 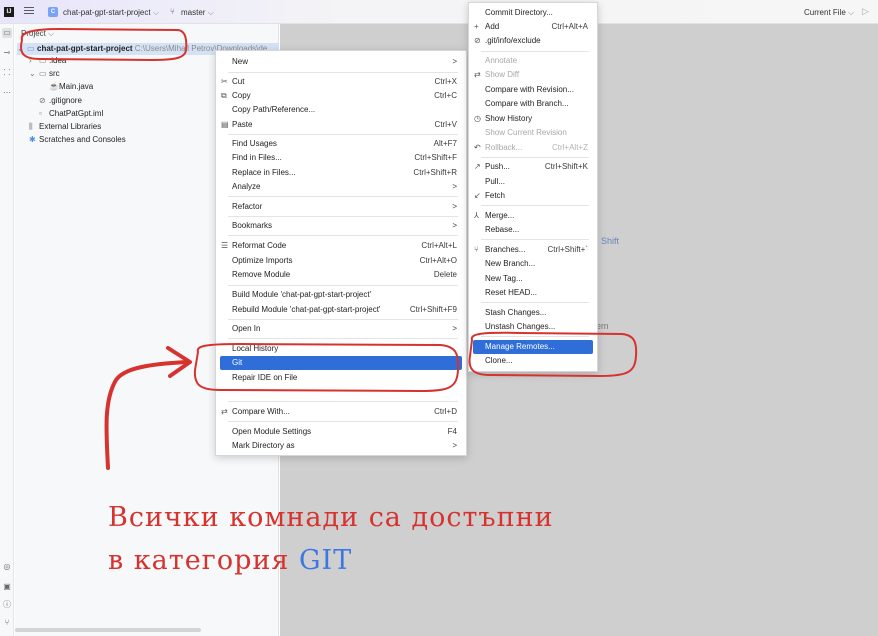 I want to click on structure-tool-icon: ⸬, so click(x=7, y=73).